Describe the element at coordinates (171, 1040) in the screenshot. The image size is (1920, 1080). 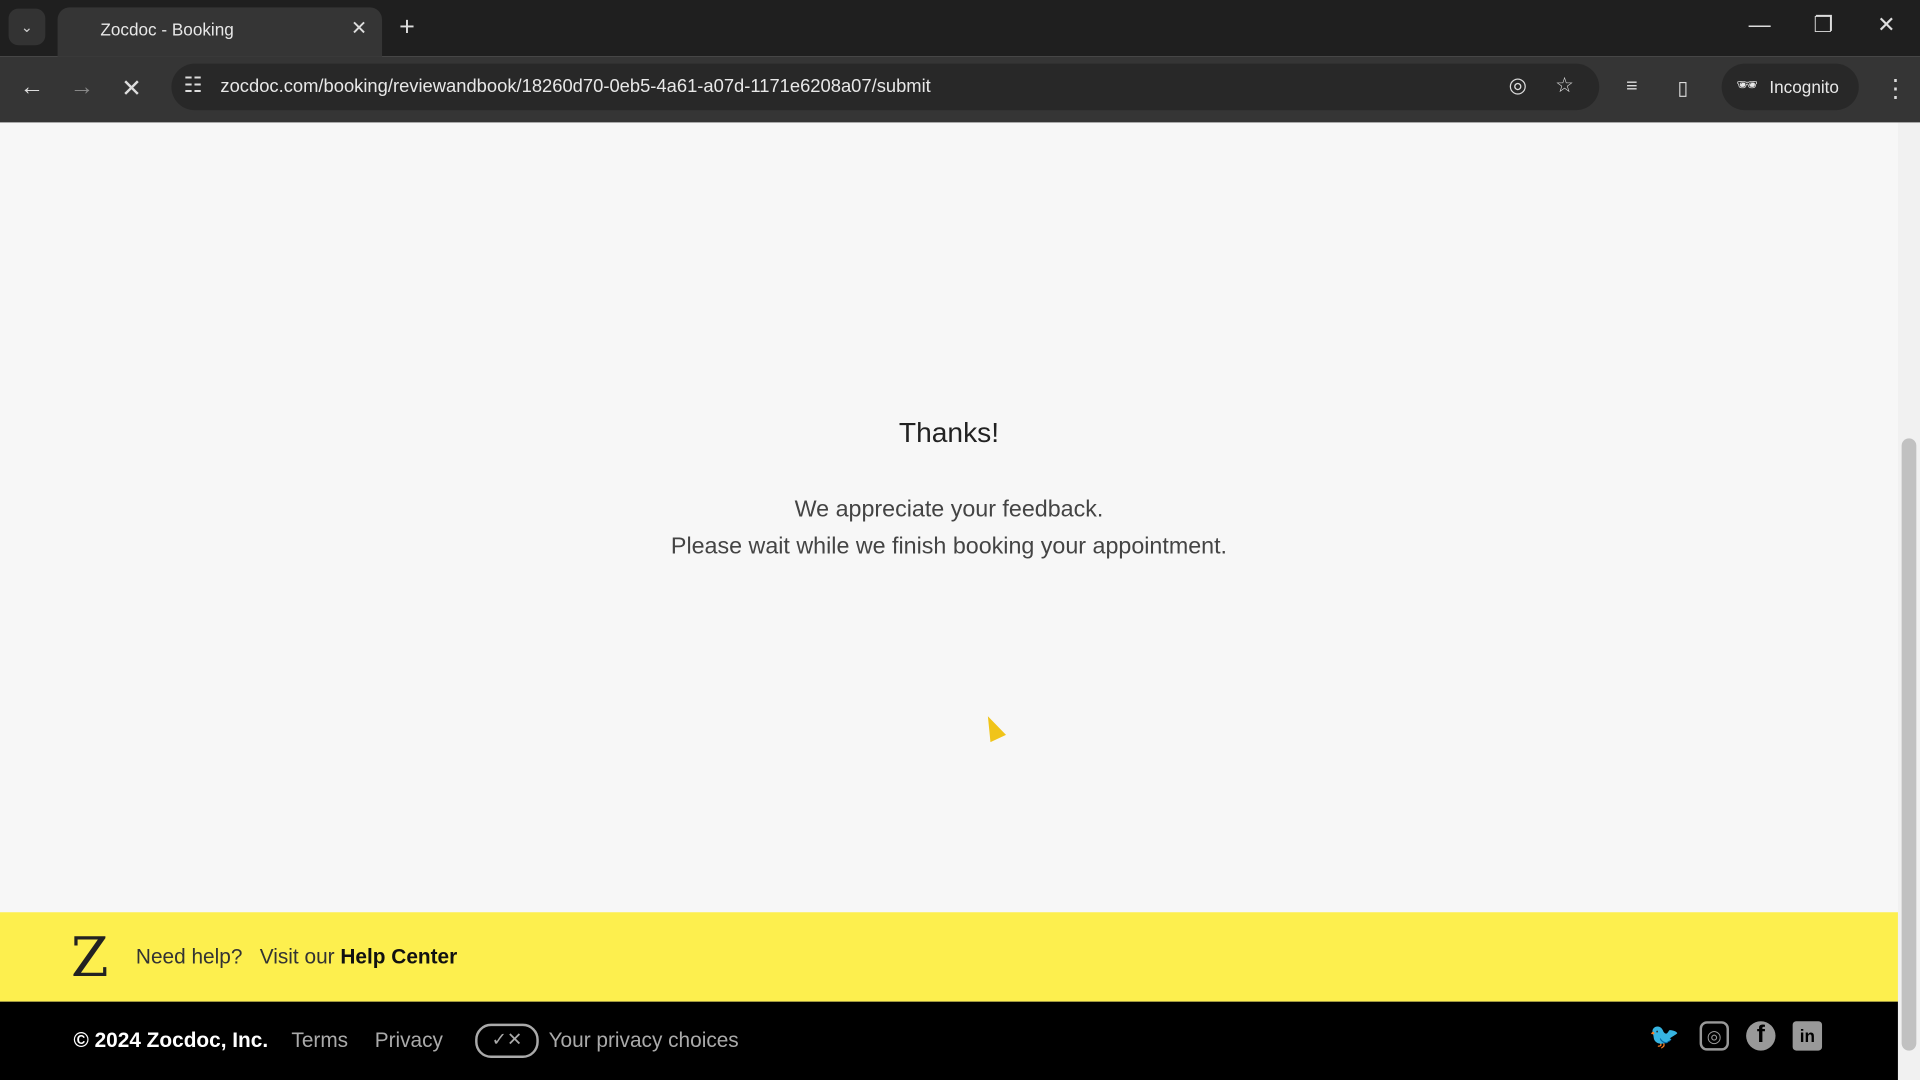
I see `copyright: © 2024 Zocdoc, Inc.` at that location.